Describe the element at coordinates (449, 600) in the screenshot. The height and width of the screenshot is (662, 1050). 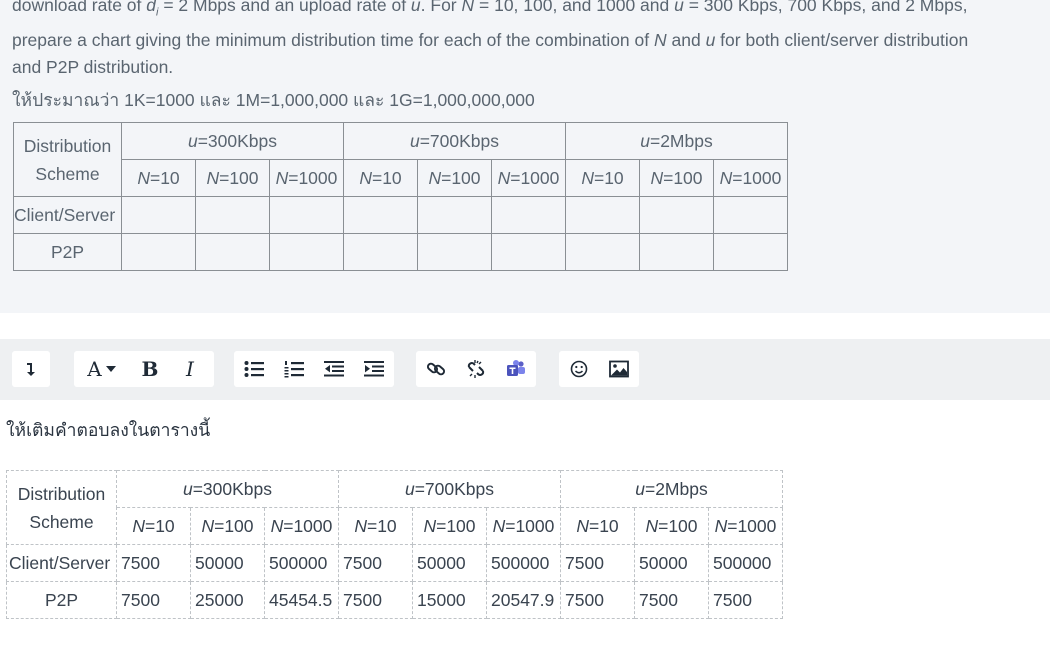
I see `answer-cell: 15000` at that location.